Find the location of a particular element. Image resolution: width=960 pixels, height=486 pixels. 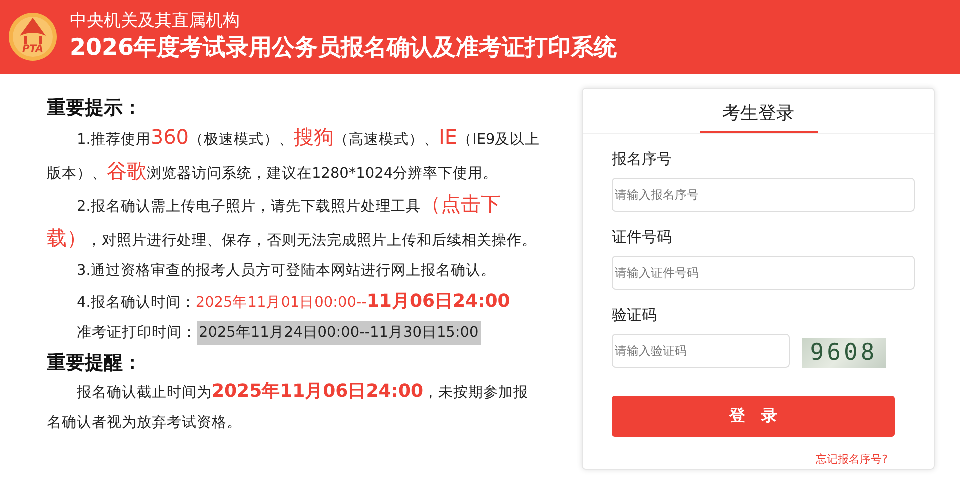

notice-paragraph: 报名确认截止时间为2025年11月06日24:00，未按期参加报名确认者视为放弃考试资格。 is located at coordinates (288, 406).